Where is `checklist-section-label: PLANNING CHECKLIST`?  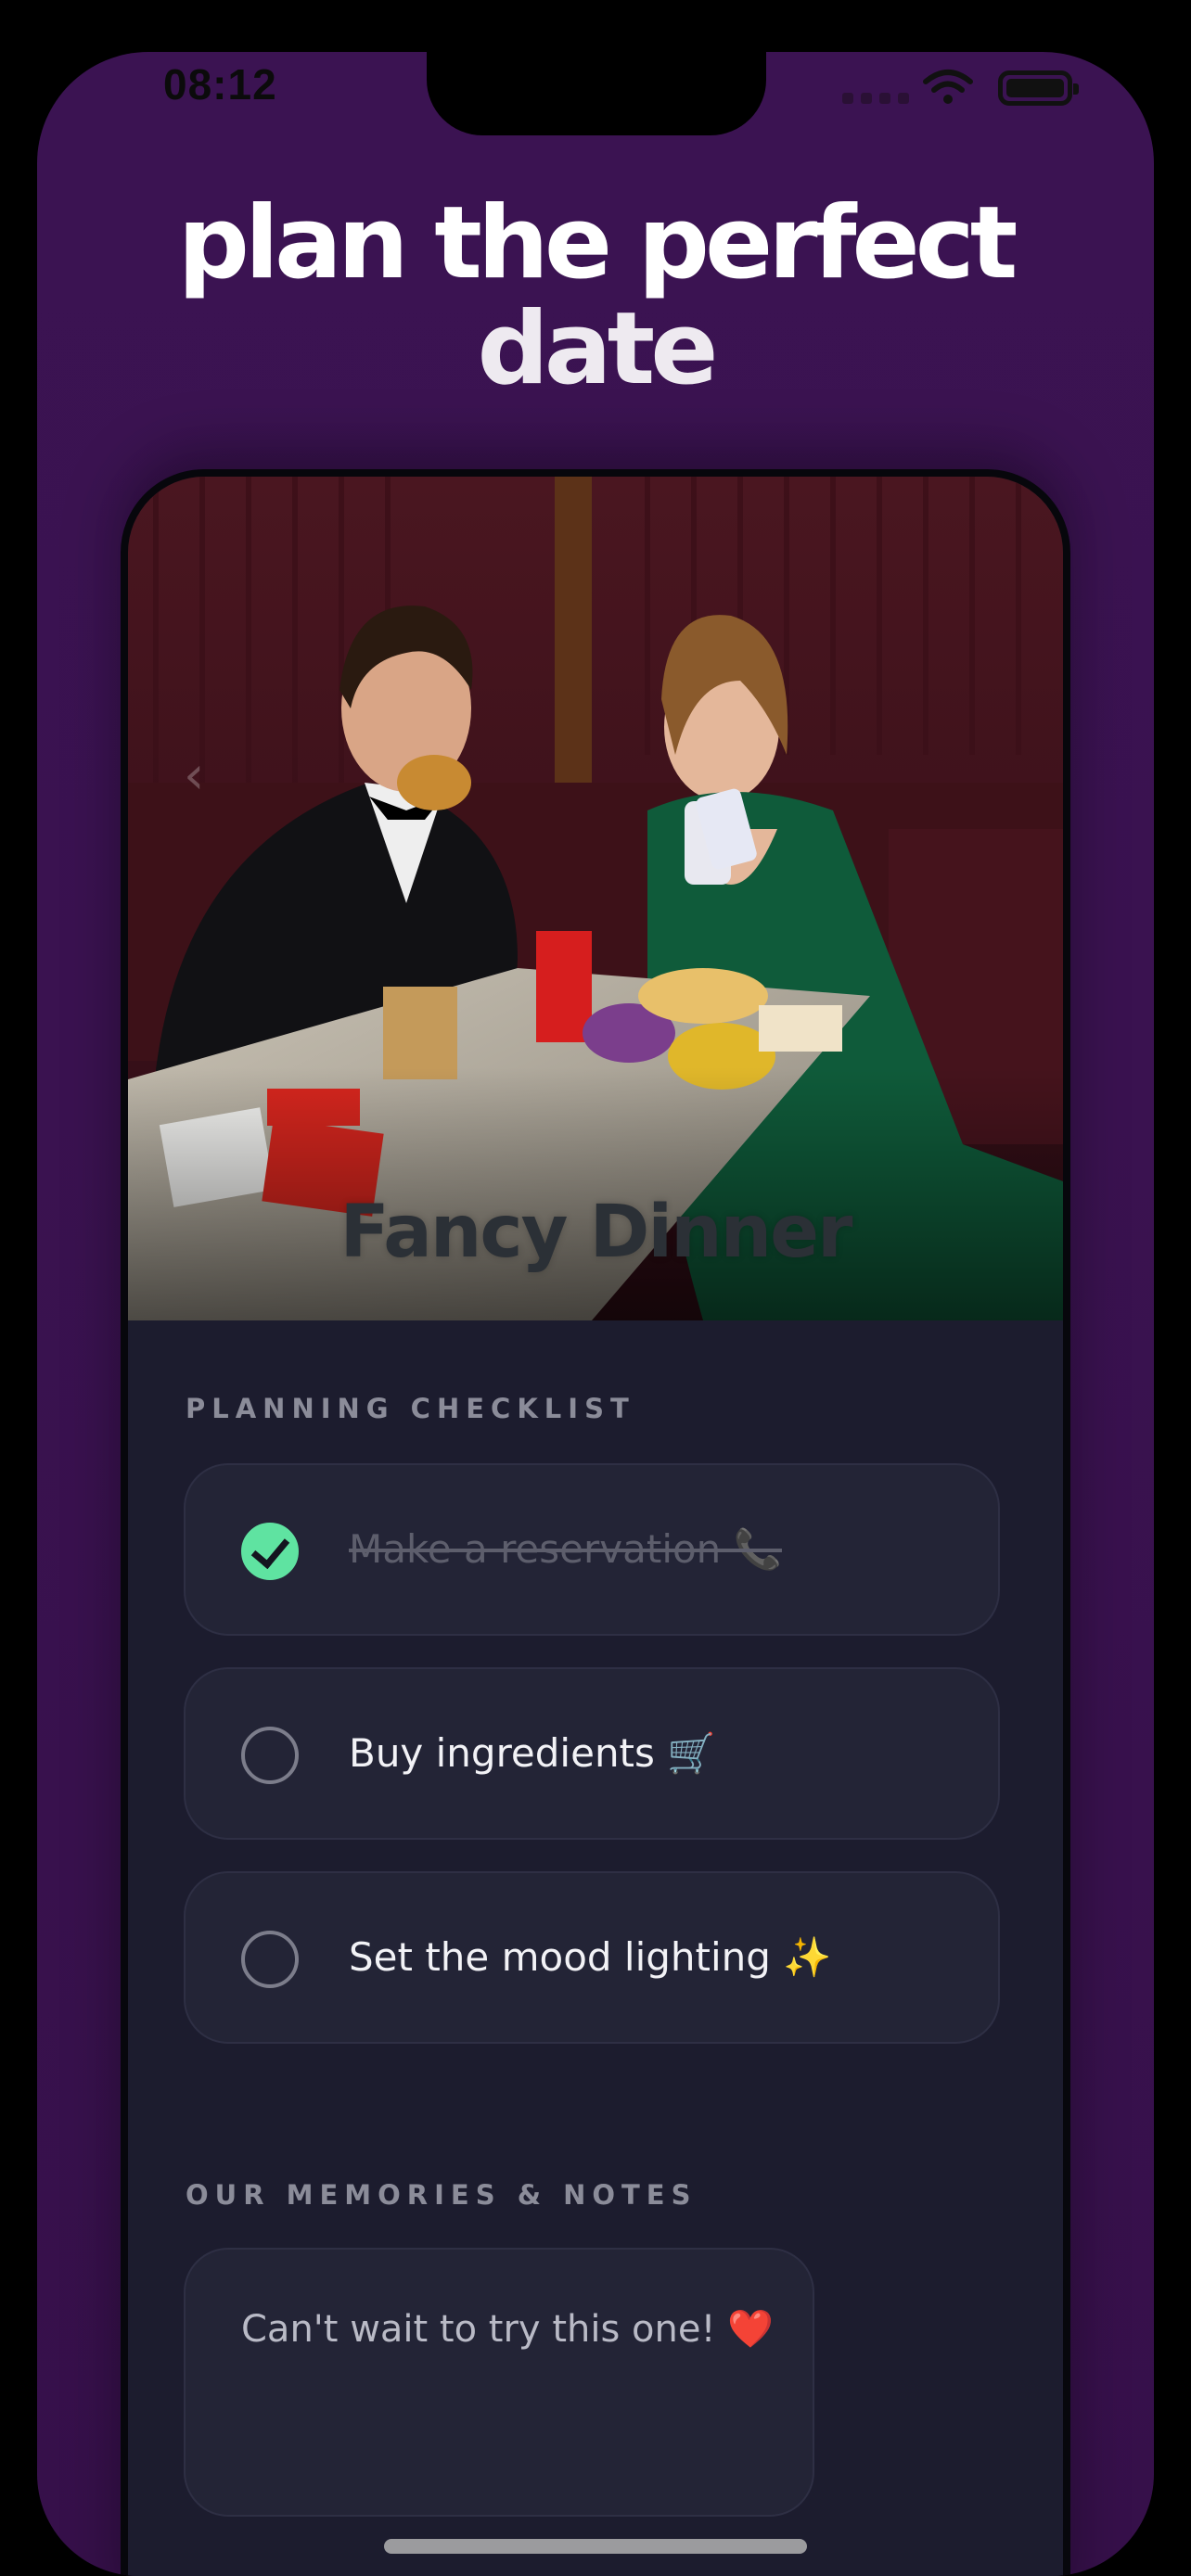
checklist-section-label: PLANNING CHECKLIST is located at coordinates (411, 1408).